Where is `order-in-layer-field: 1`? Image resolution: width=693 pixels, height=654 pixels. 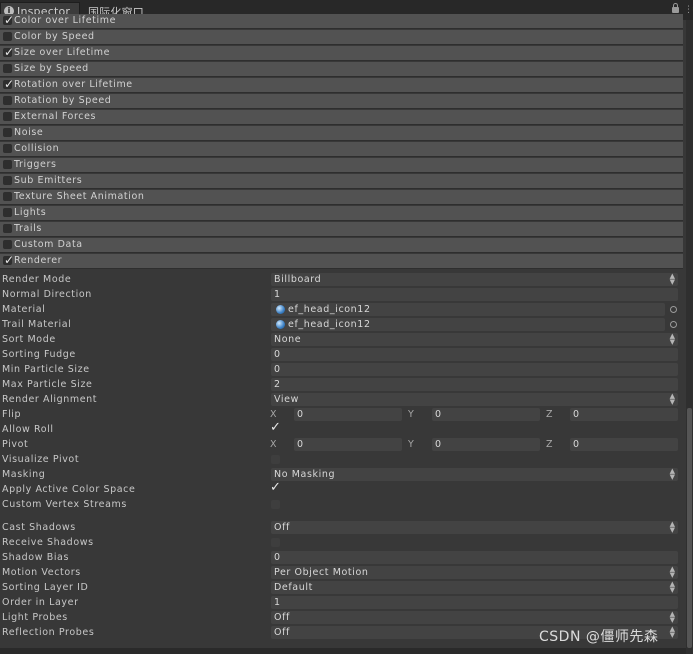 order-in-layer-field: 1 is located at coordinates (474, 602).